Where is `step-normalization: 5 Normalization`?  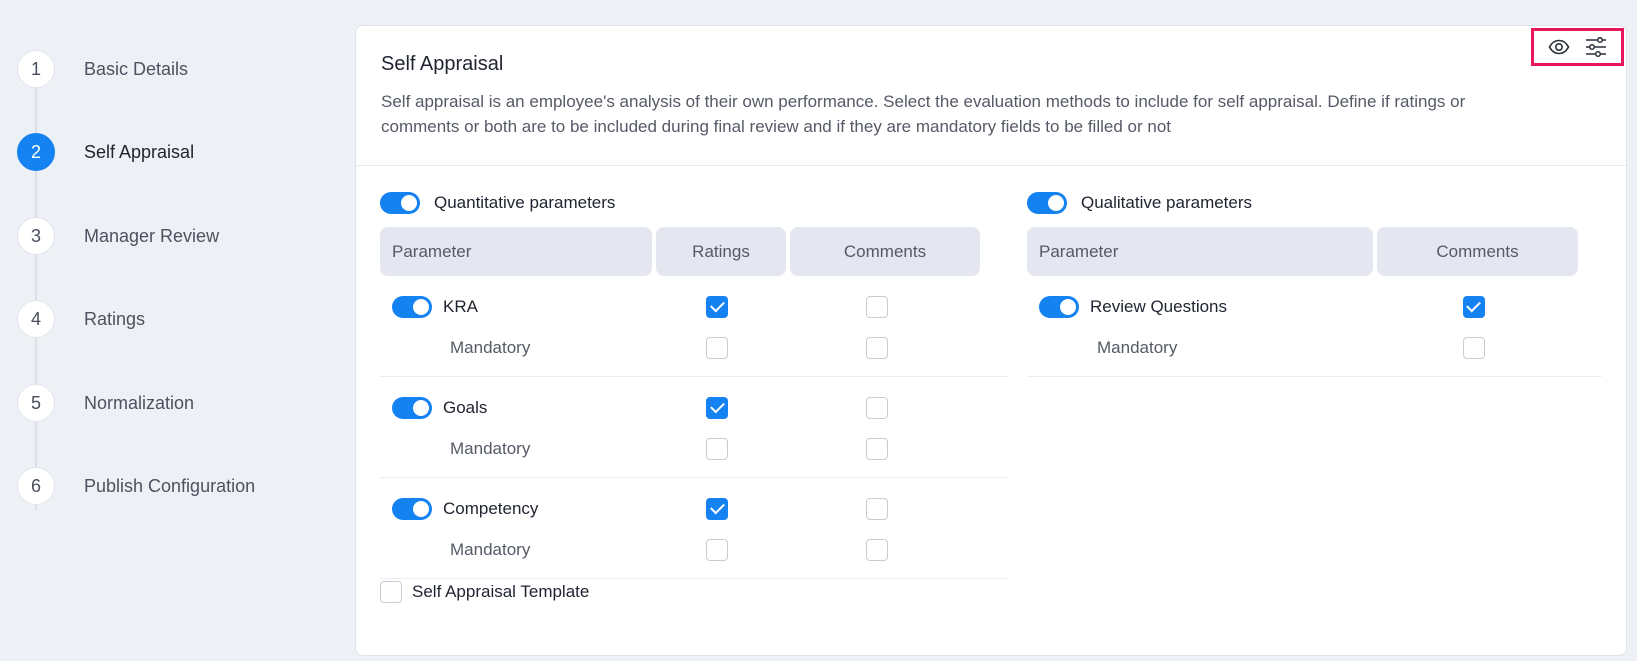 step-normalization: 5 Normalization is located at coordinates (105, 403).